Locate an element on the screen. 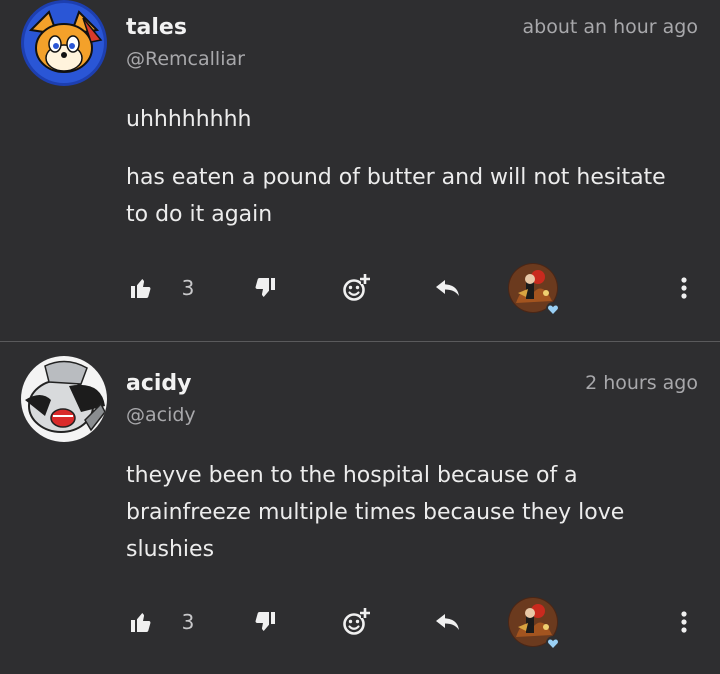 This screenshot has width=720, height=674. timestamp: about an hour ago is located at coordinates (610, 27).